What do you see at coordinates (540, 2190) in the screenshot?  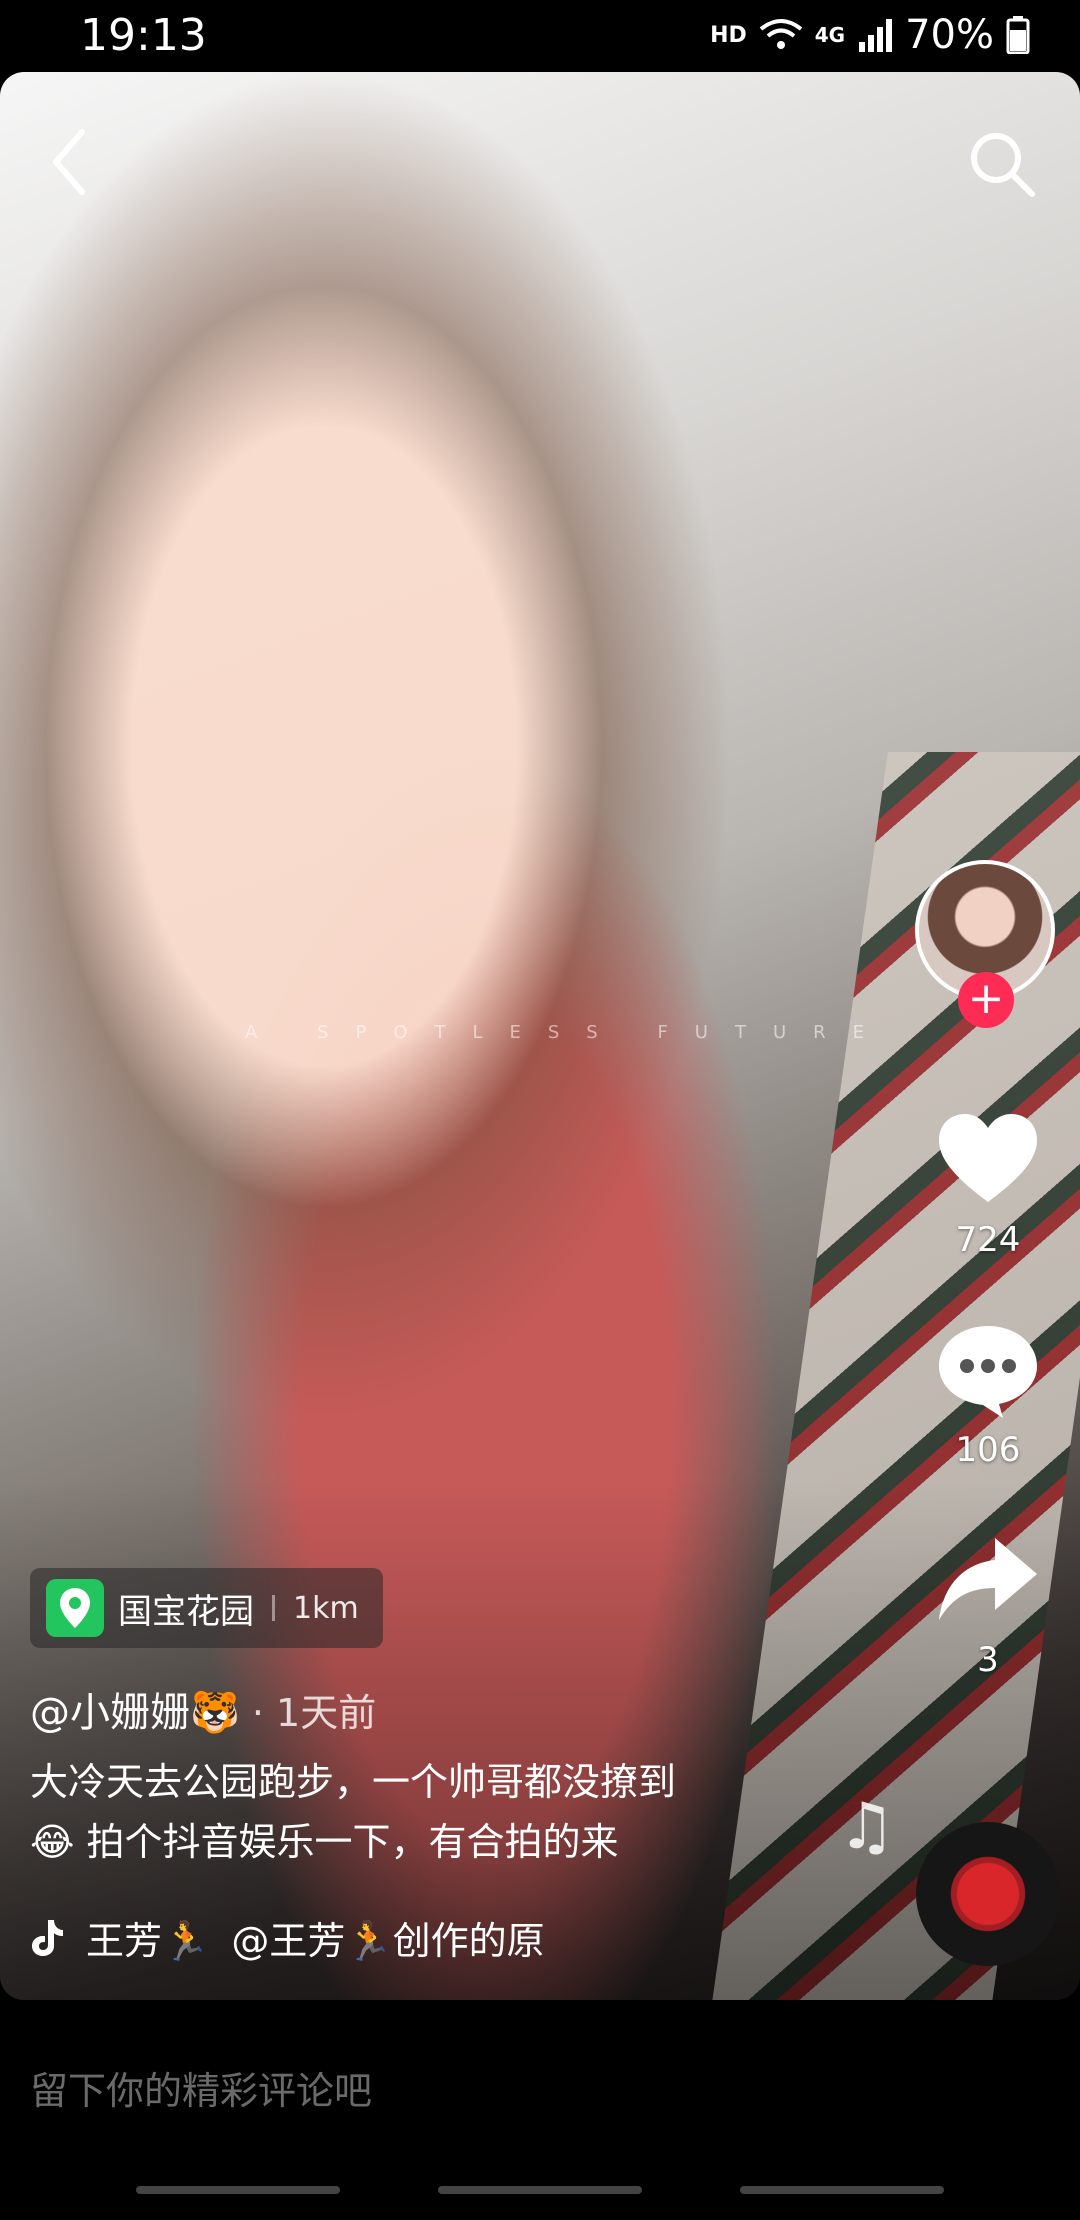 I see `nav-bar-center` at bounding box center [540, 2190].